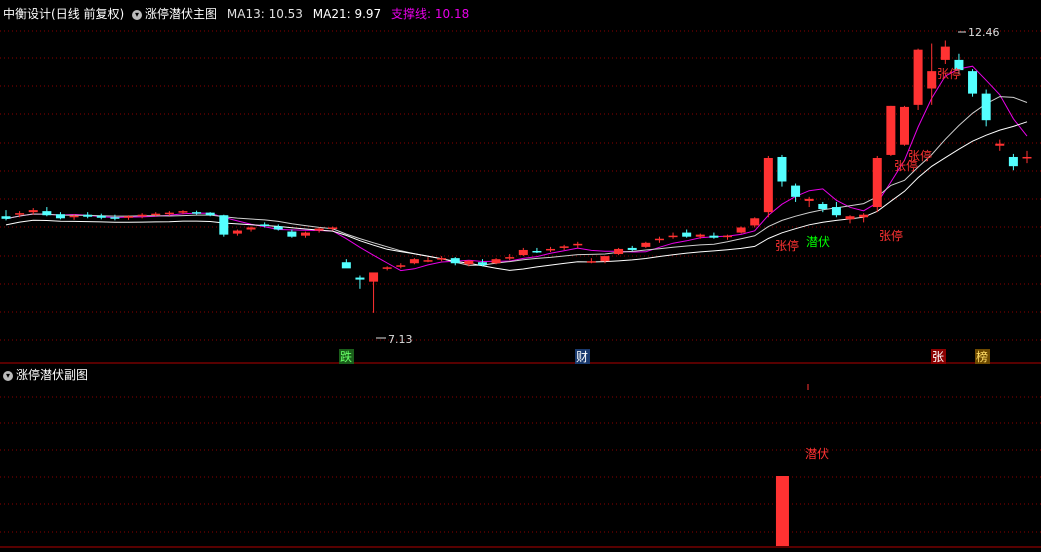 The height and width of the screenshot is (552, 1041). I want to click on sub-panel-bars, so click(782, 511).